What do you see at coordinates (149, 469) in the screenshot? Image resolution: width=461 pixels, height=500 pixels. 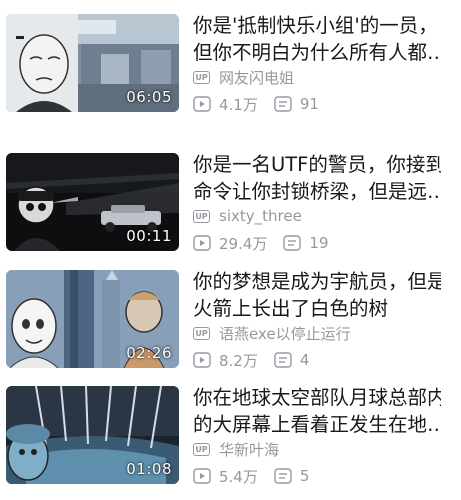 I see `video-duration: 01:08` at bounding box center [149, 469].